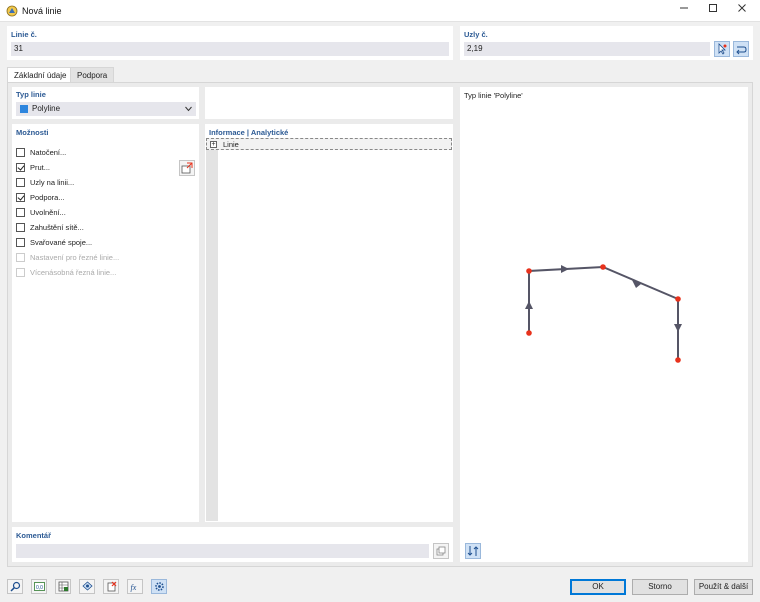 The image size is (760, 602). Describe the element at coordinates (587, 49) in the screenshot. I see `nodes-number-field: 2,19` at that location.